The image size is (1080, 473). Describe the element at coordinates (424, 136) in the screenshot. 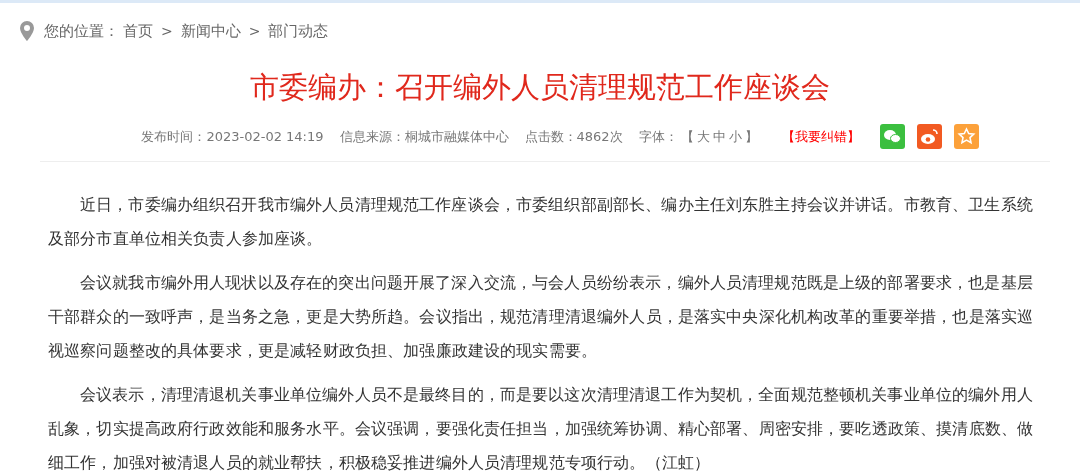

I see `info-source: 信息来源：桐城市融媒体中心` at that location.